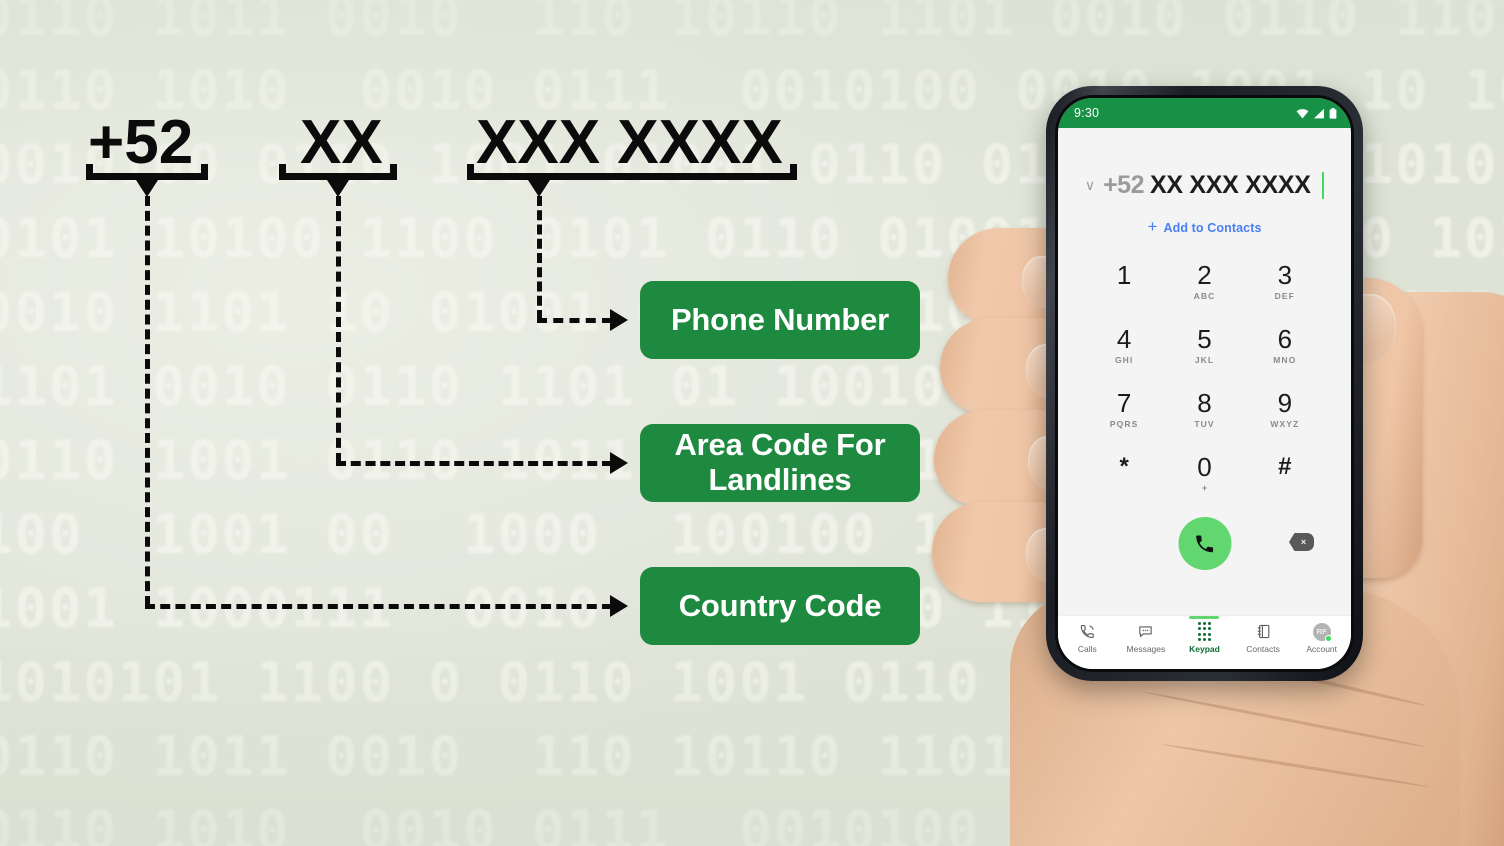  Describe the element at coordinates (1090, 185) in the screenshot. I see `chevron-down-icon: ∨` at that location.